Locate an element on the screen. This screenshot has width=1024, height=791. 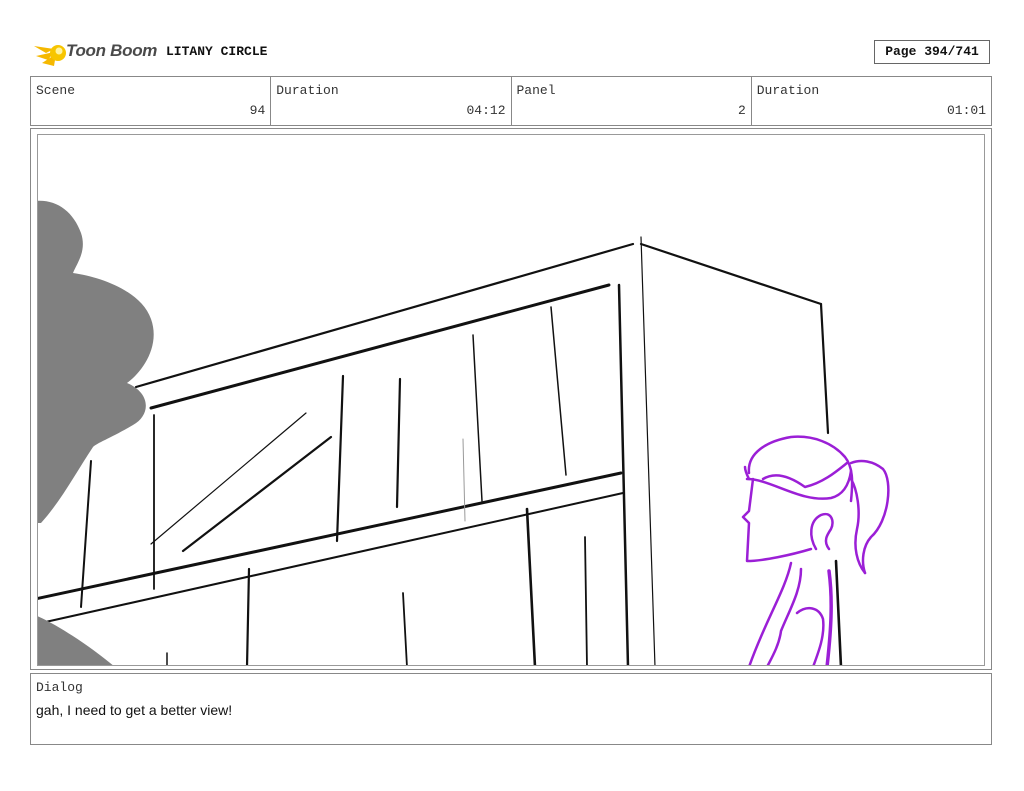
scene-value: 94 is located at coordinates (257, 110).